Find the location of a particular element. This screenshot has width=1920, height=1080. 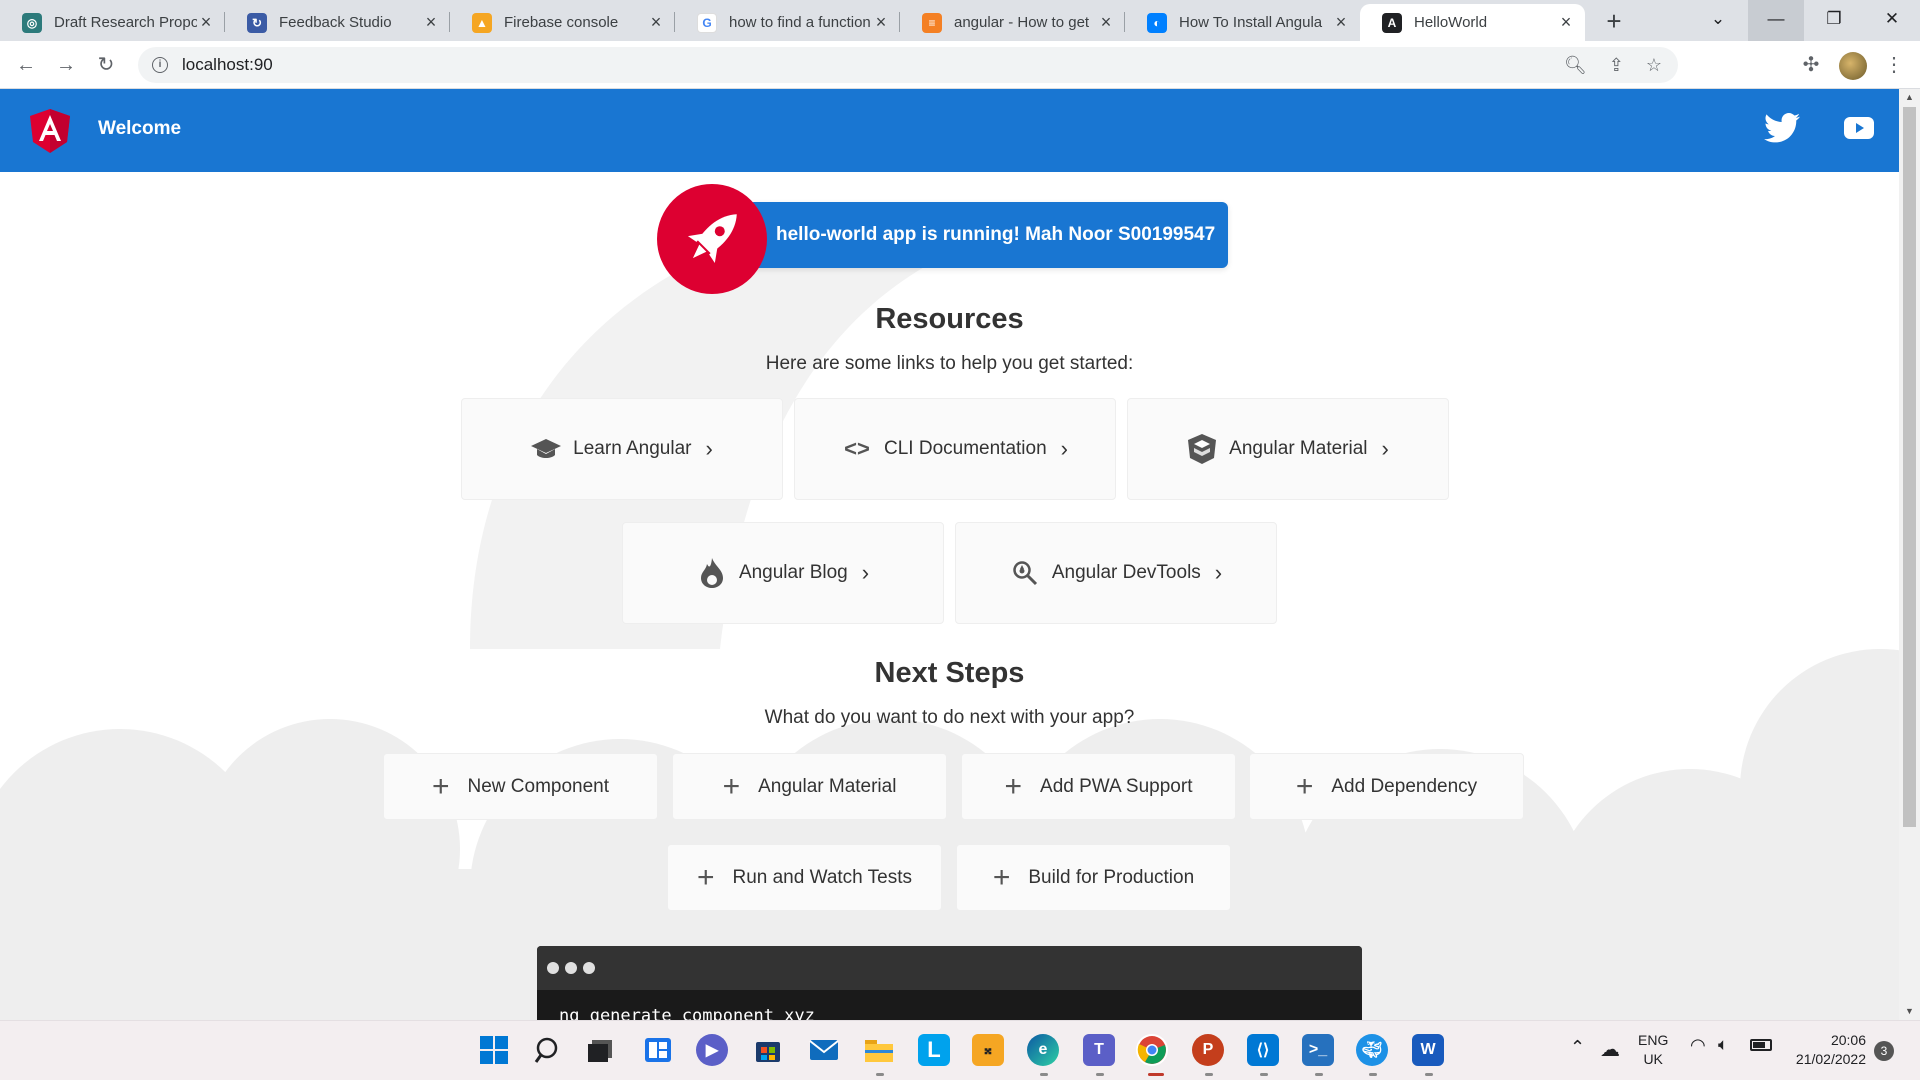

page-scrollbar: ▲ ▼ is located at coordinates (1909, 554).